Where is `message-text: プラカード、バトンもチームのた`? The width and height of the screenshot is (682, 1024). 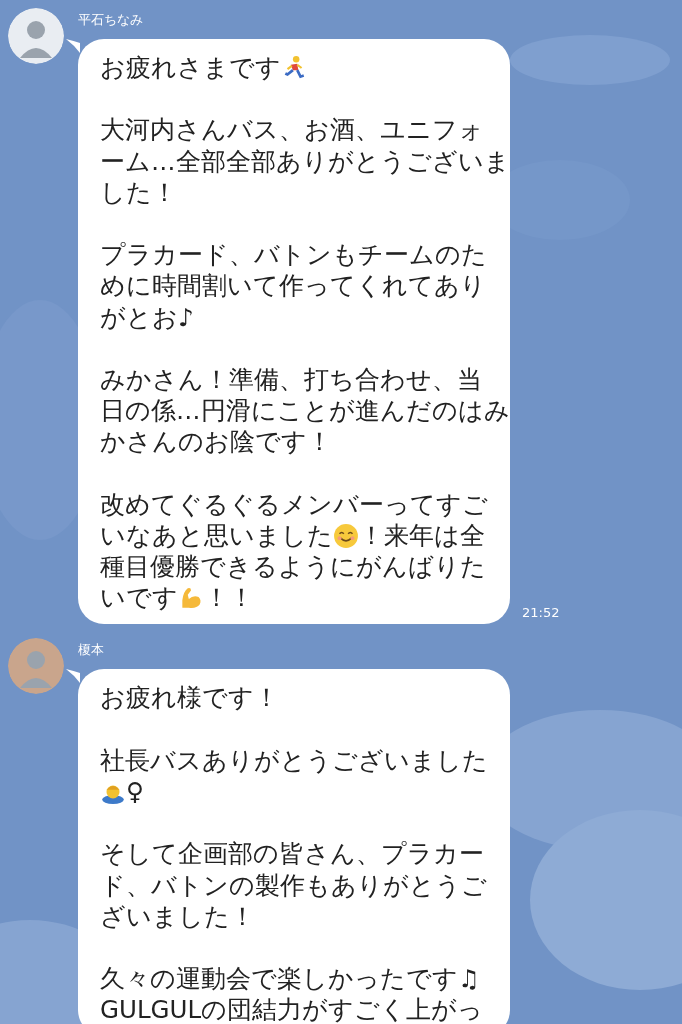 message-text: プラカード、バトンもチームのた is located at coordinates (293, 255).